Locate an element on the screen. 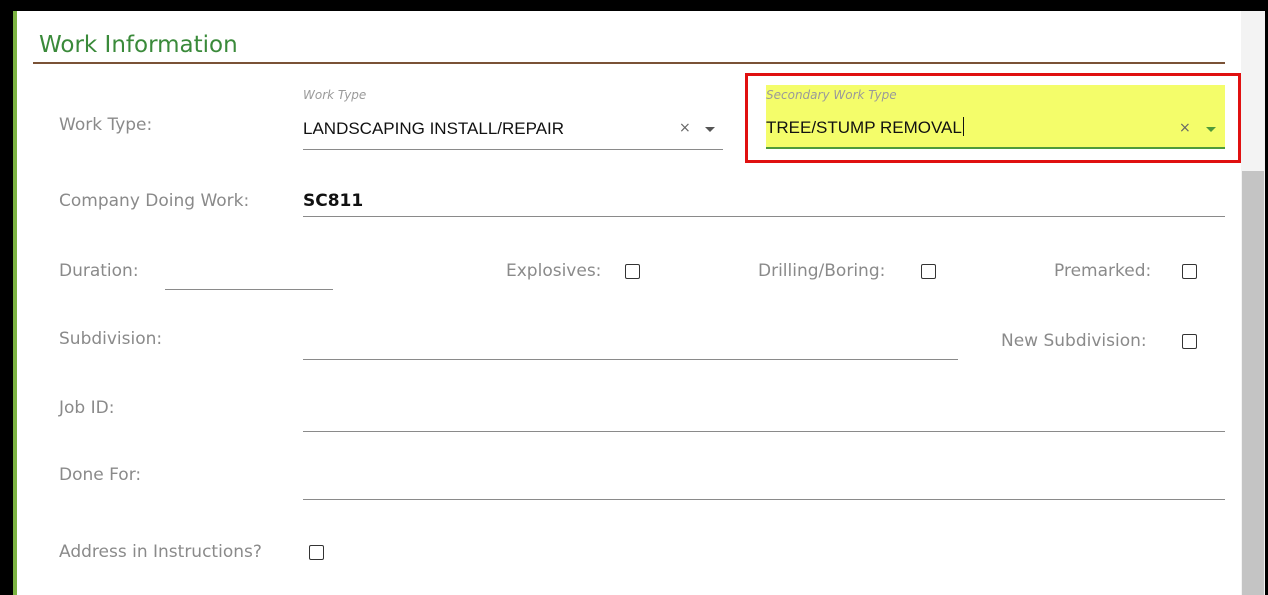 This screenshot has width=1268, height=595. secondary-work-type-clear-icon: × is located at coordinates (1185, 128).